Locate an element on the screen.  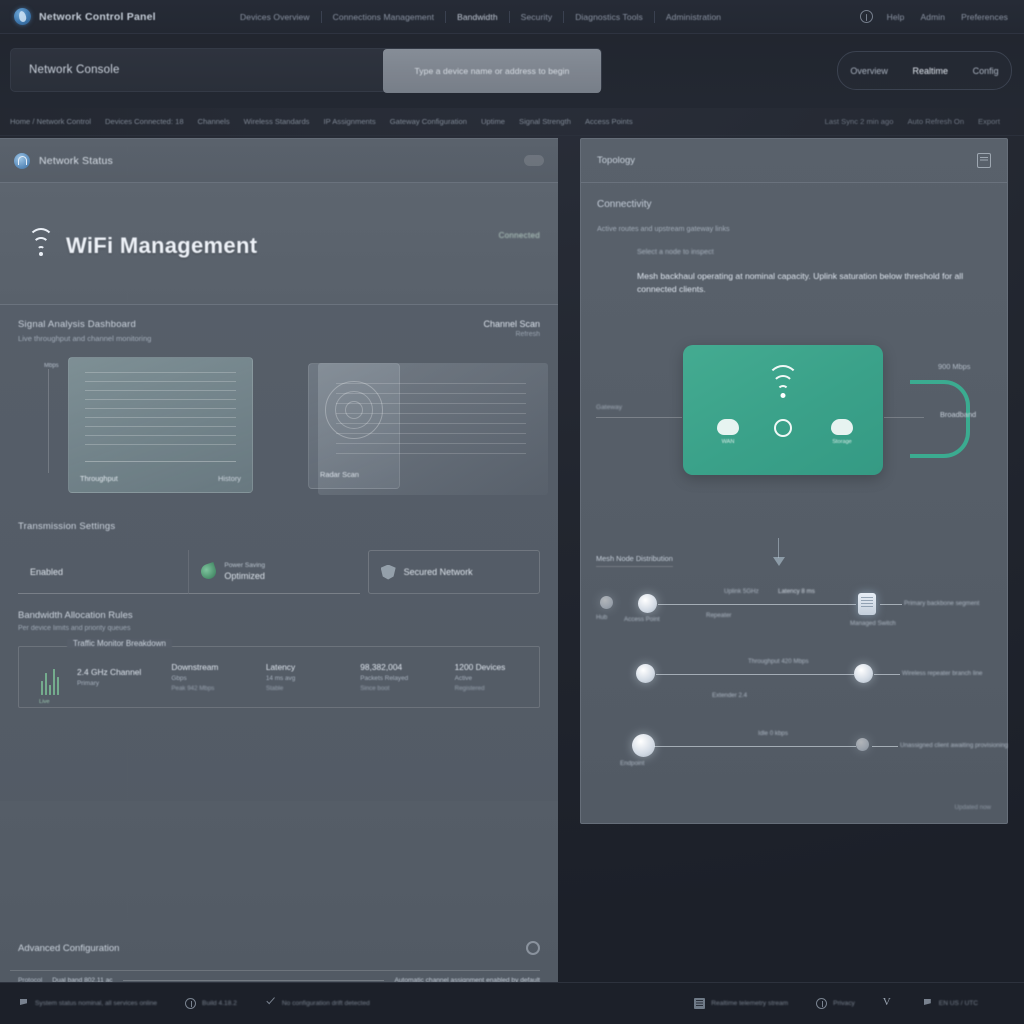
footer-item-build: Build 4.18.2 is located at coordinates (211, 1003).